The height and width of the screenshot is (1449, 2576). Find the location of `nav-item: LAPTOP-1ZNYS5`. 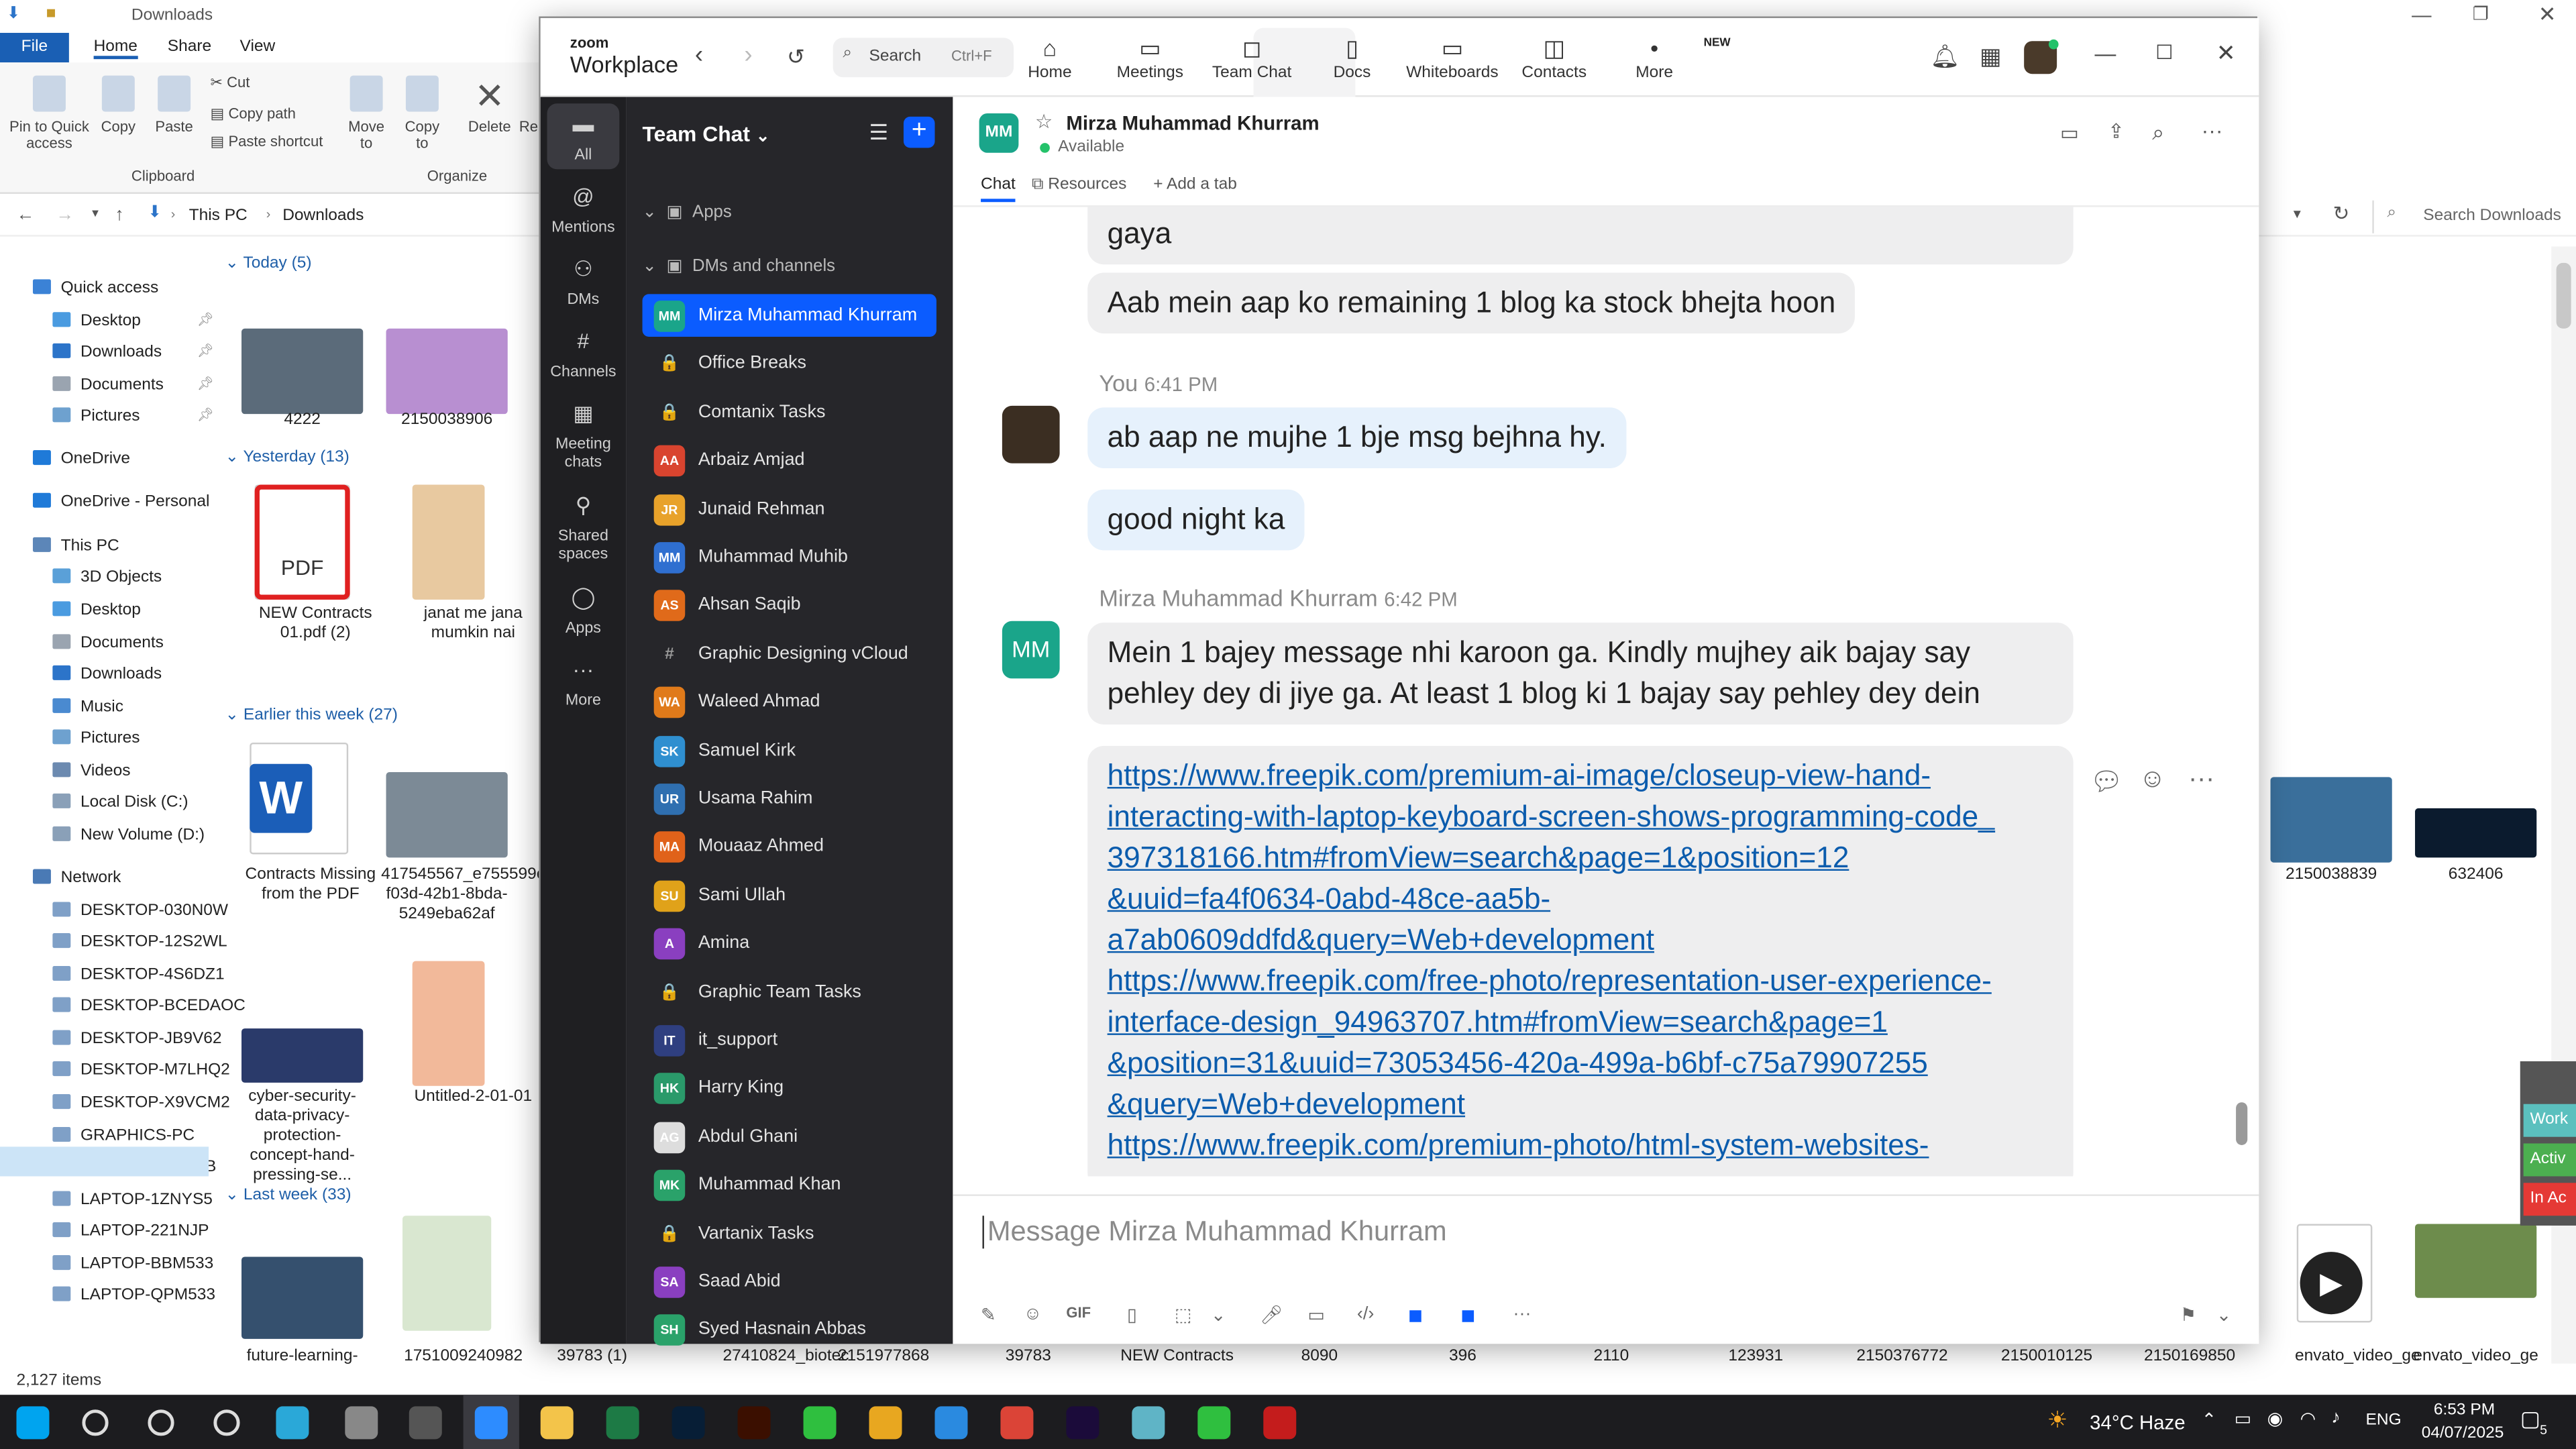

nav-item: LAPTOP-1ZNYS5 is located at coordinates (132, 1200).